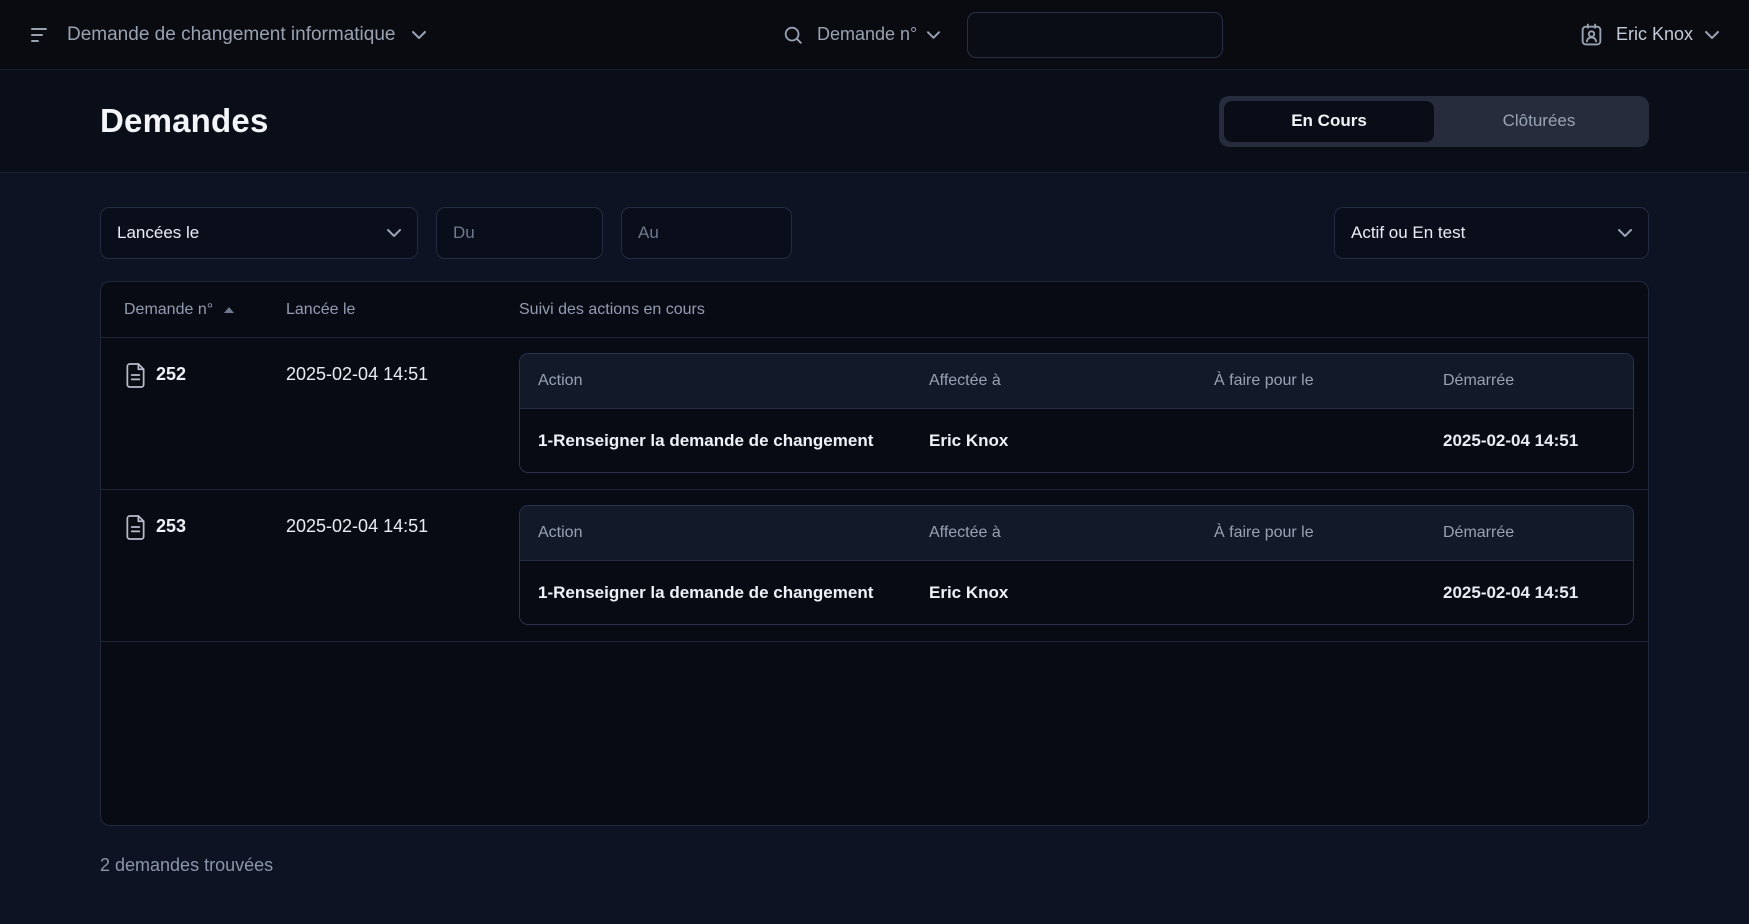 The width and height of the screenshot is (1749, 924). I want to click on tab-cloturees: Clôturées, so click(1539, 121).